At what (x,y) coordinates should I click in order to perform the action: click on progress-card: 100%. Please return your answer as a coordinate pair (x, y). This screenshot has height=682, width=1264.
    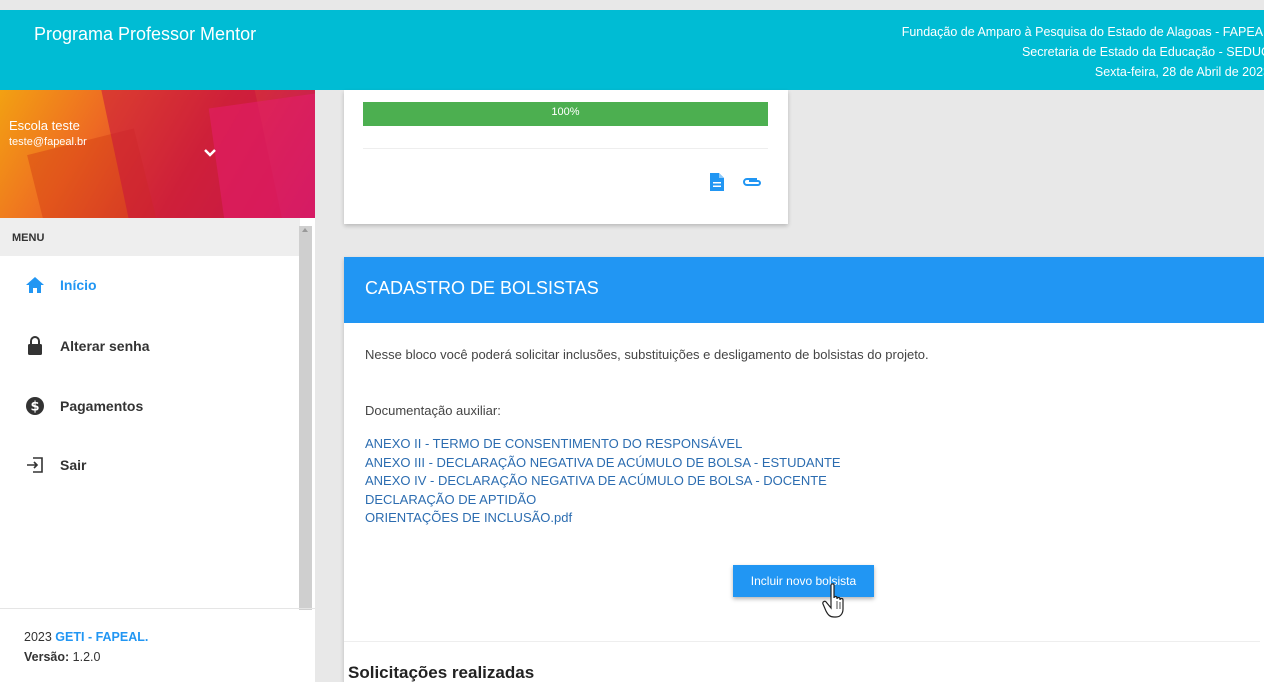
    Looking at the image, I should click on (566, 157).